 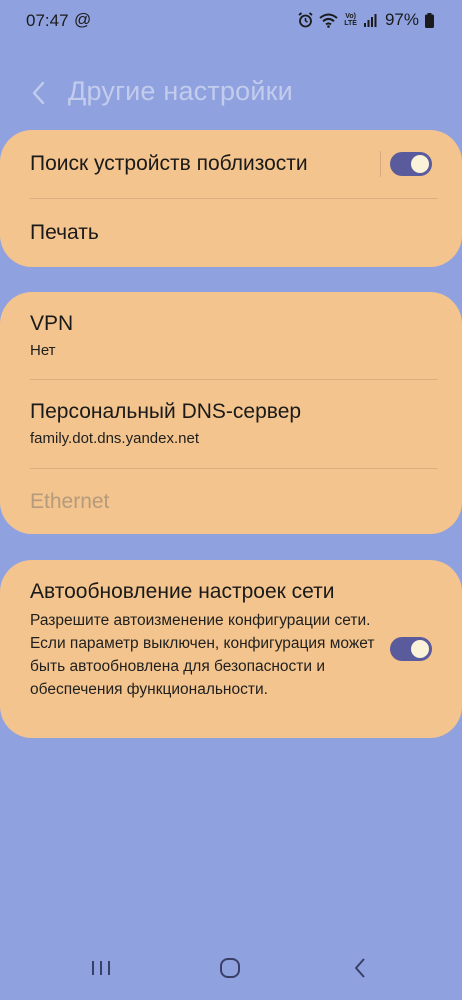 What do you see at coordinates (64, 232) in the screenshot?
I see `print-title: Печать` at bounding box center [64, 232].